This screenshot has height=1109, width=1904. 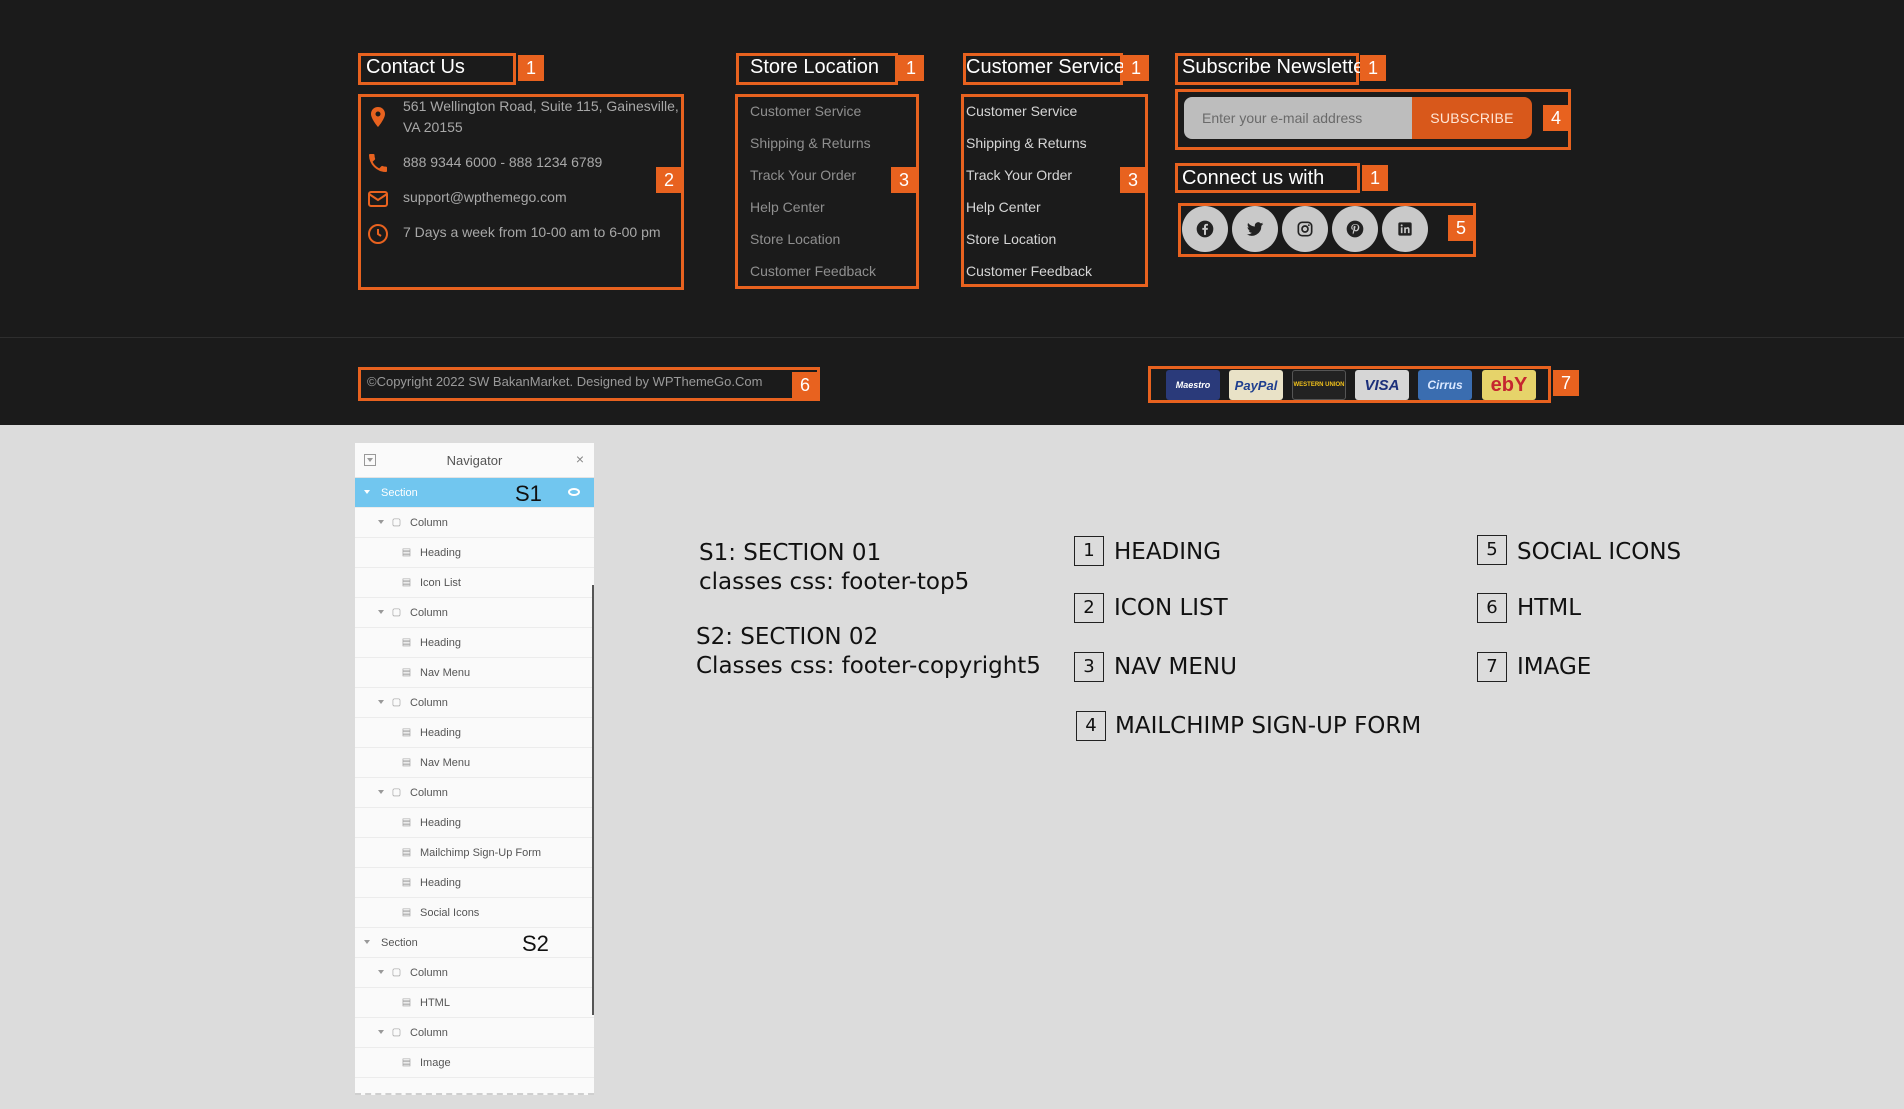 I want to click on footer-copyright-section, so click(x=952, y=381).